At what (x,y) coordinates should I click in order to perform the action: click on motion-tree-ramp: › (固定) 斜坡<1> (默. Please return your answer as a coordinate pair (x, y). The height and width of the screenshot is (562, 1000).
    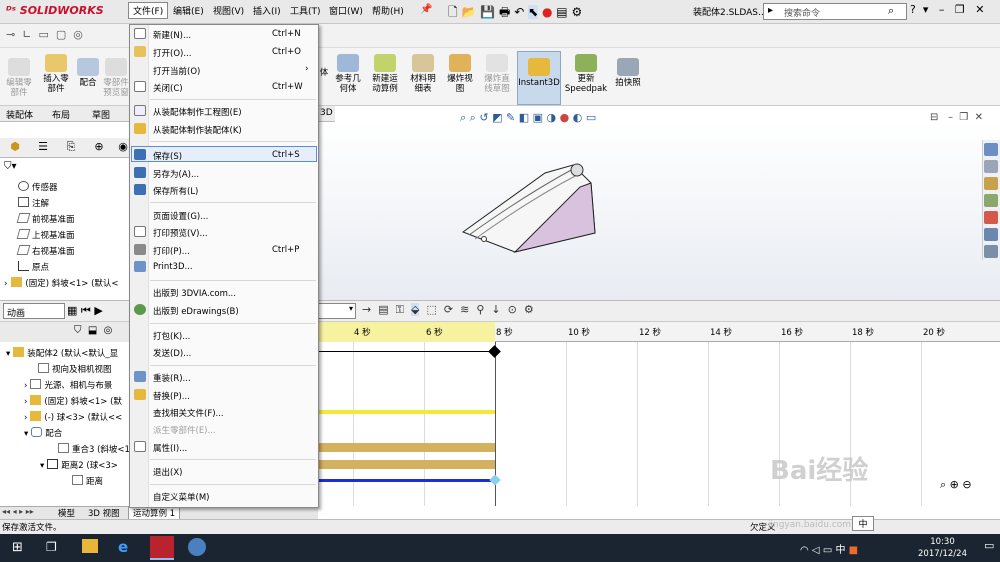
    Looking at the image, I should click on (73, 401).